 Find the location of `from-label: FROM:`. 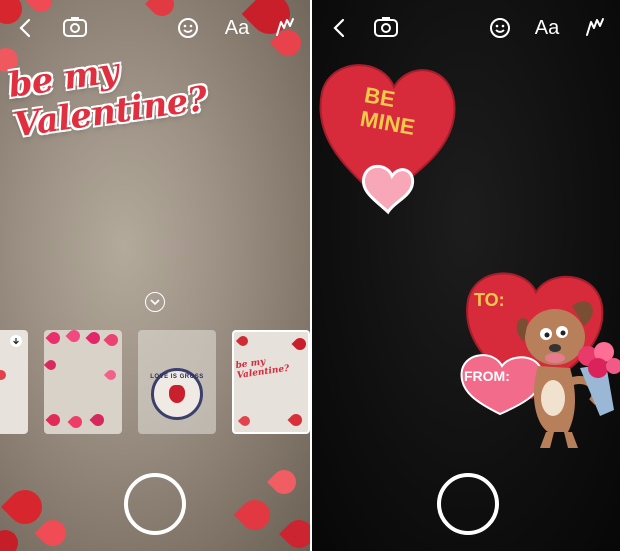

from-label: FROM: is located at coordinates (487, 376).